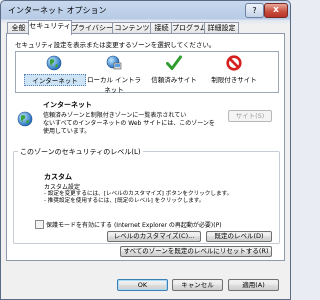  I want to click on default-level-button: 既定のレベル(D), so click(239, 236).